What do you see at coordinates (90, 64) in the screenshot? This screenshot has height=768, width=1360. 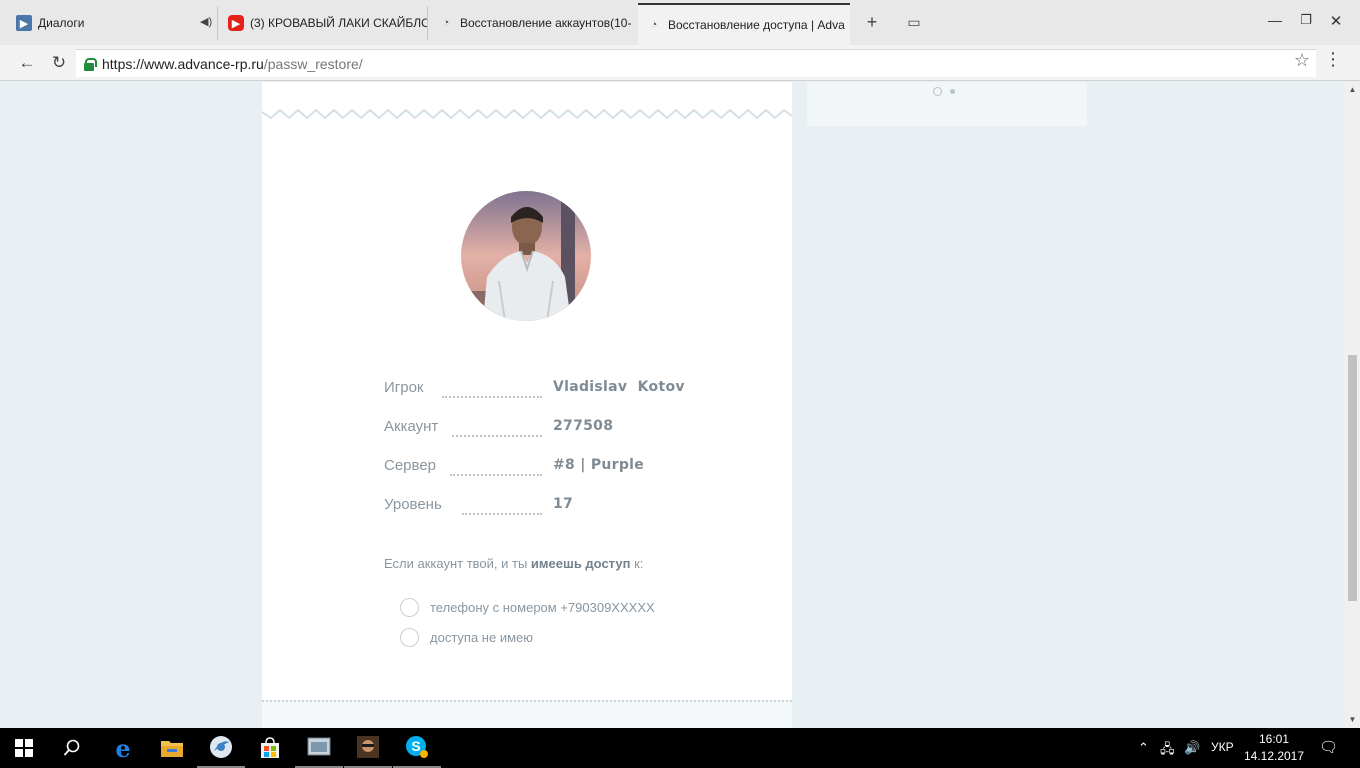 I see `lock-icon` at bounding box center [90, 64].